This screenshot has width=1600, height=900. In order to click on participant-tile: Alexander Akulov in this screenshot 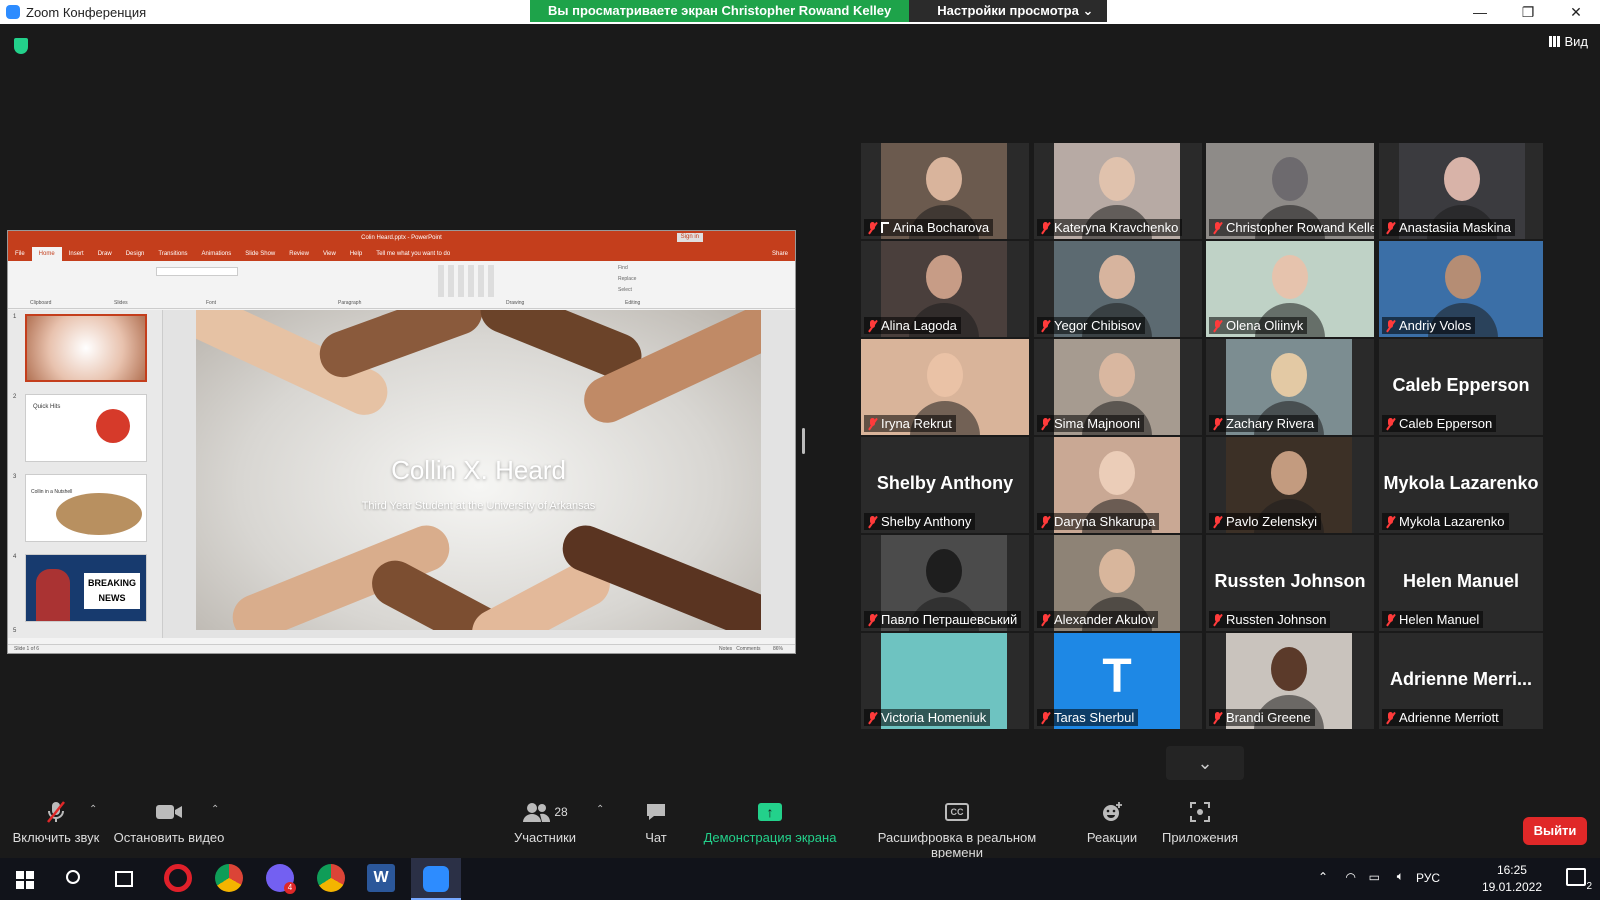, I will do `click(1118, 583)`.